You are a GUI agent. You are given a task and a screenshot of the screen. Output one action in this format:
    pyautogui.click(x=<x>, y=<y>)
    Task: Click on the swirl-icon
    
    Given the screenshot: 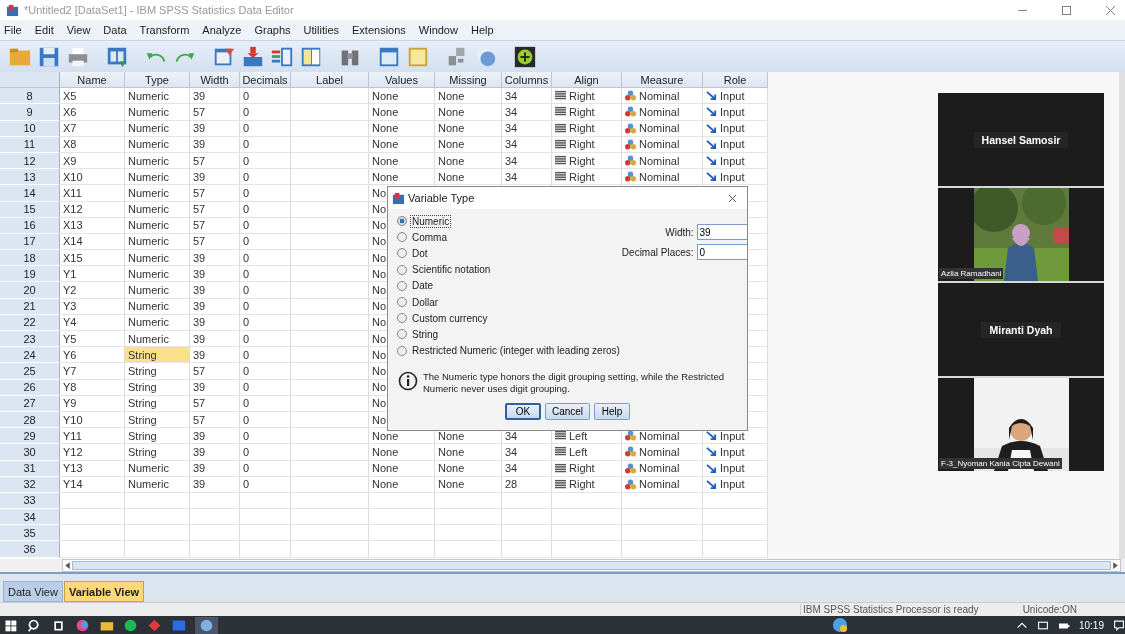 What is the action you would take?
    pyautogui.click(x=82, y=625)
    